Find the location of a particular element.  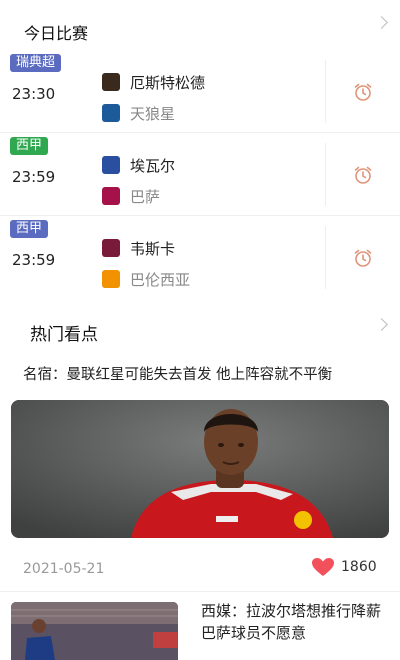

away-team: 天狼星 is located at coordinates (138, 113).